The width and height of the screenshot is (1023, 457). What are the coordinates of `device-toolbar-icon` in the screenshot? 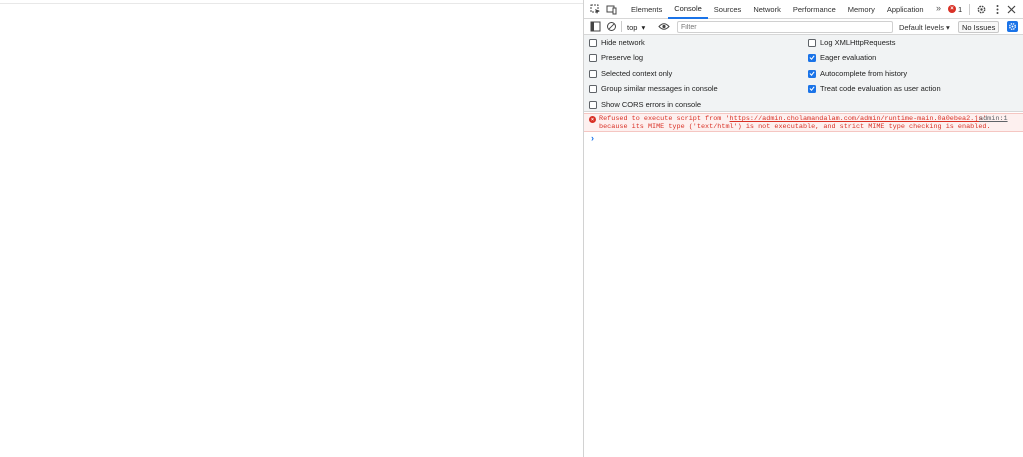 It's located at (611, 9).